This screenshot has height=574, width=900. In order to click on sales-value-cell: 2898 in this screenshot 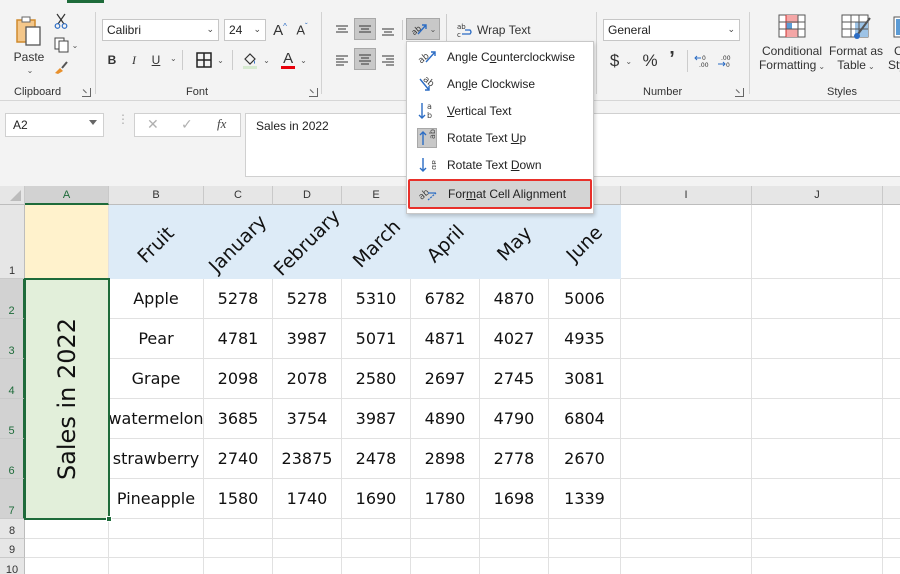, I will do `click(445, 459)`.